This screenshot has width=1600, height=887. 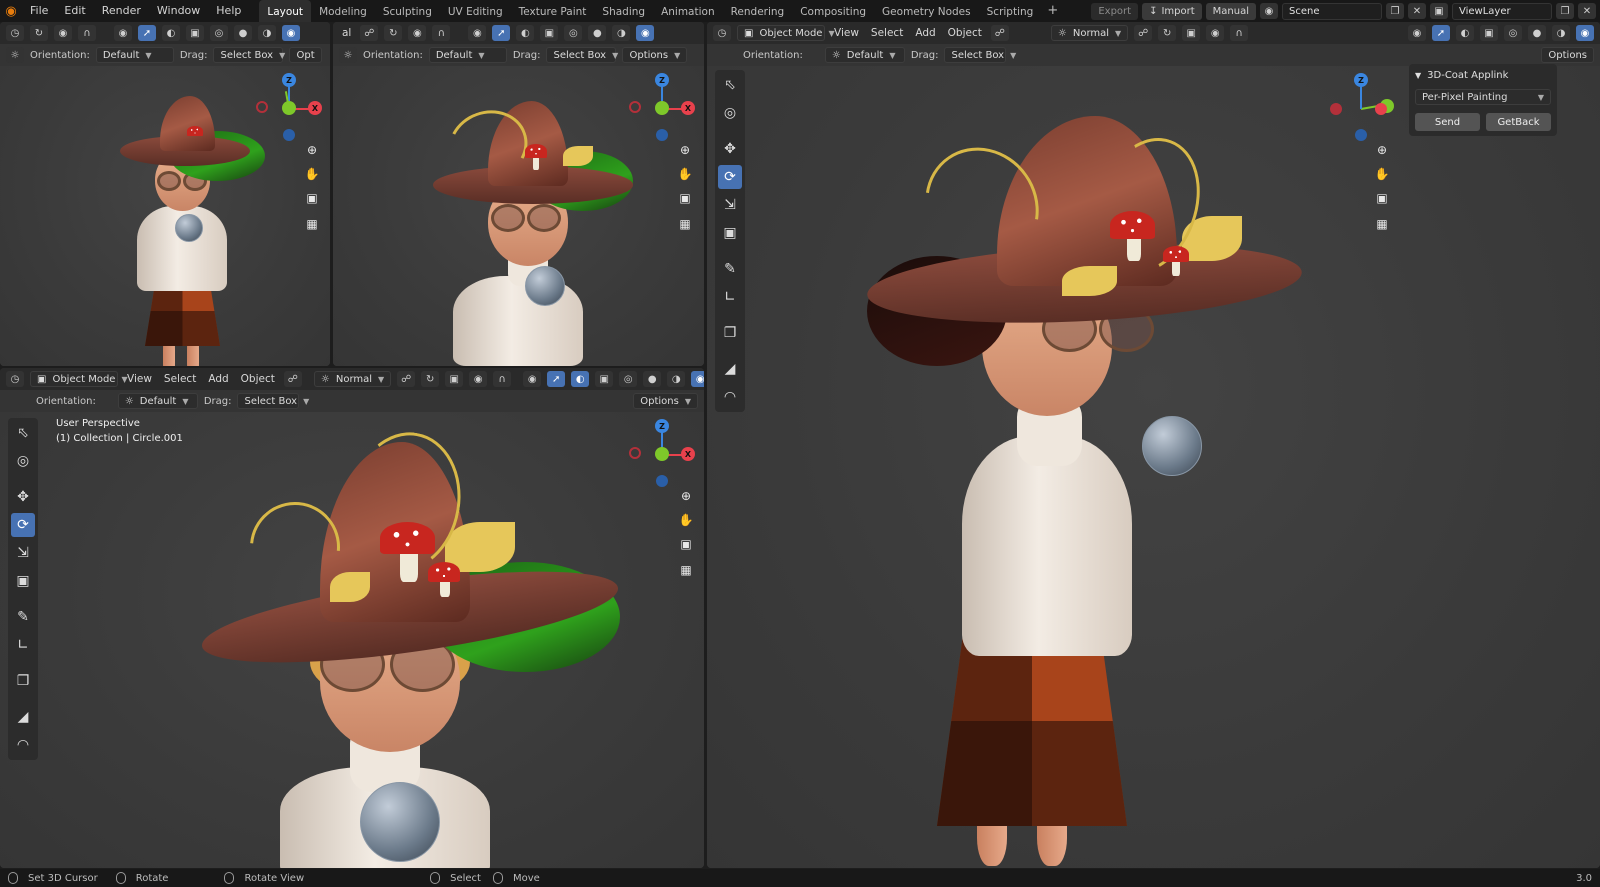 I want to click on tab-modeling: Modeling, so click(x=343, y=11).